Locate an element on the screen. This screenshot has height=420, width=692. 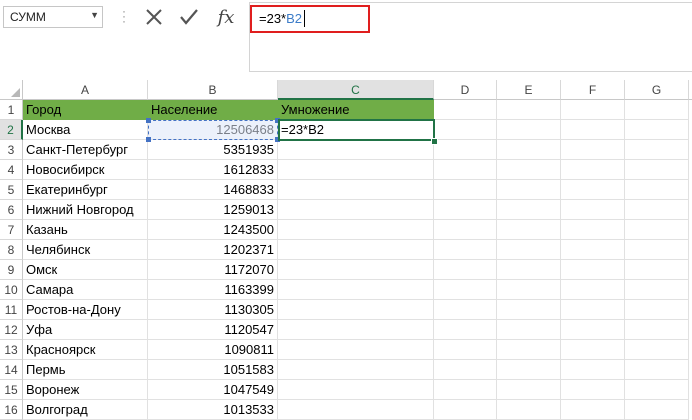
cell-population: 1243500 is located at coordinates (213, 230).